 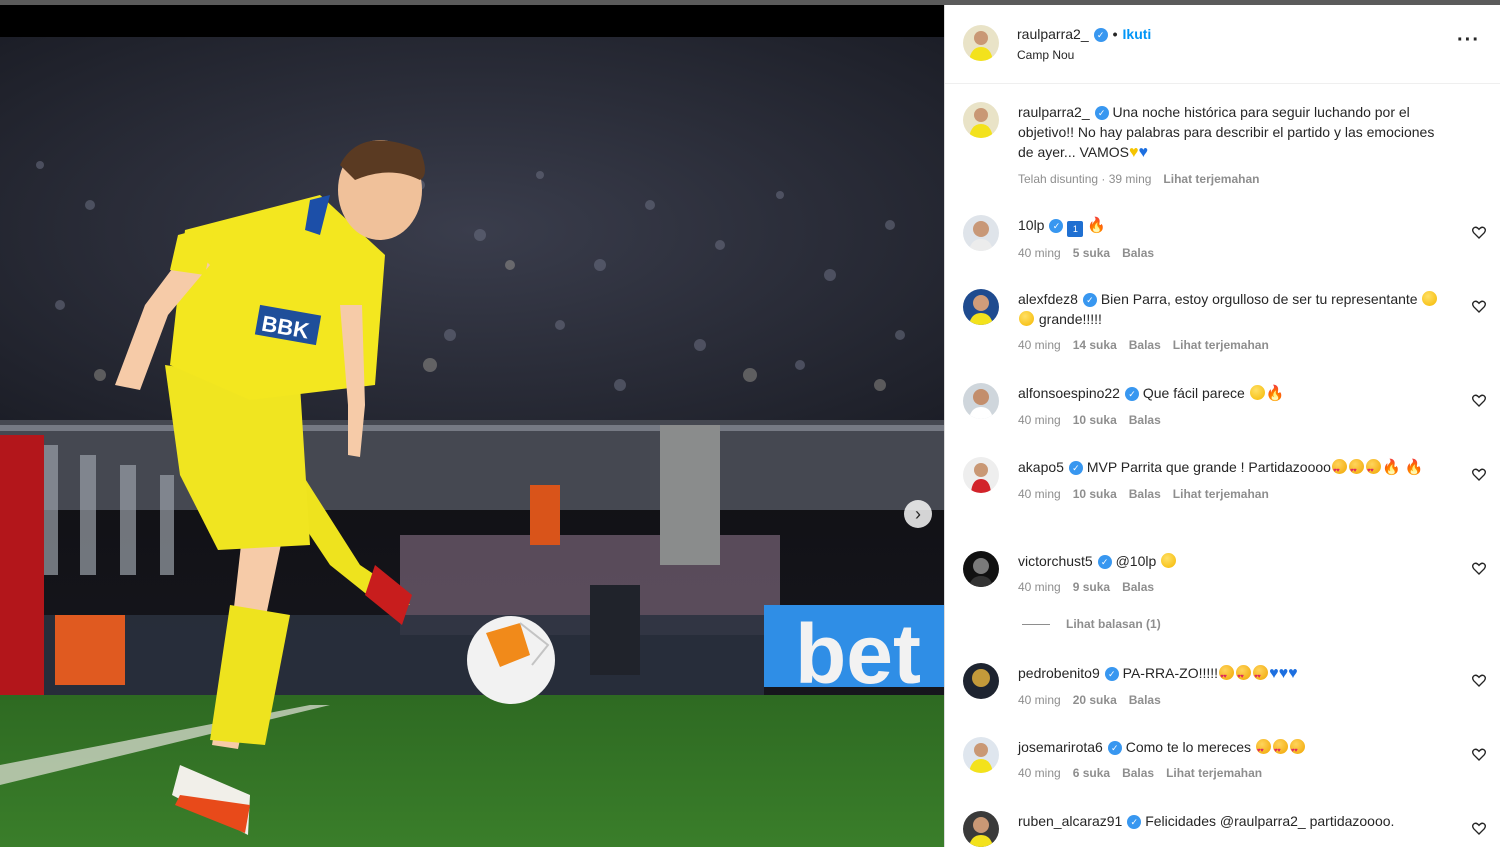 I want to click on chevron-right-icon: ›, so click(x=918, y=514).